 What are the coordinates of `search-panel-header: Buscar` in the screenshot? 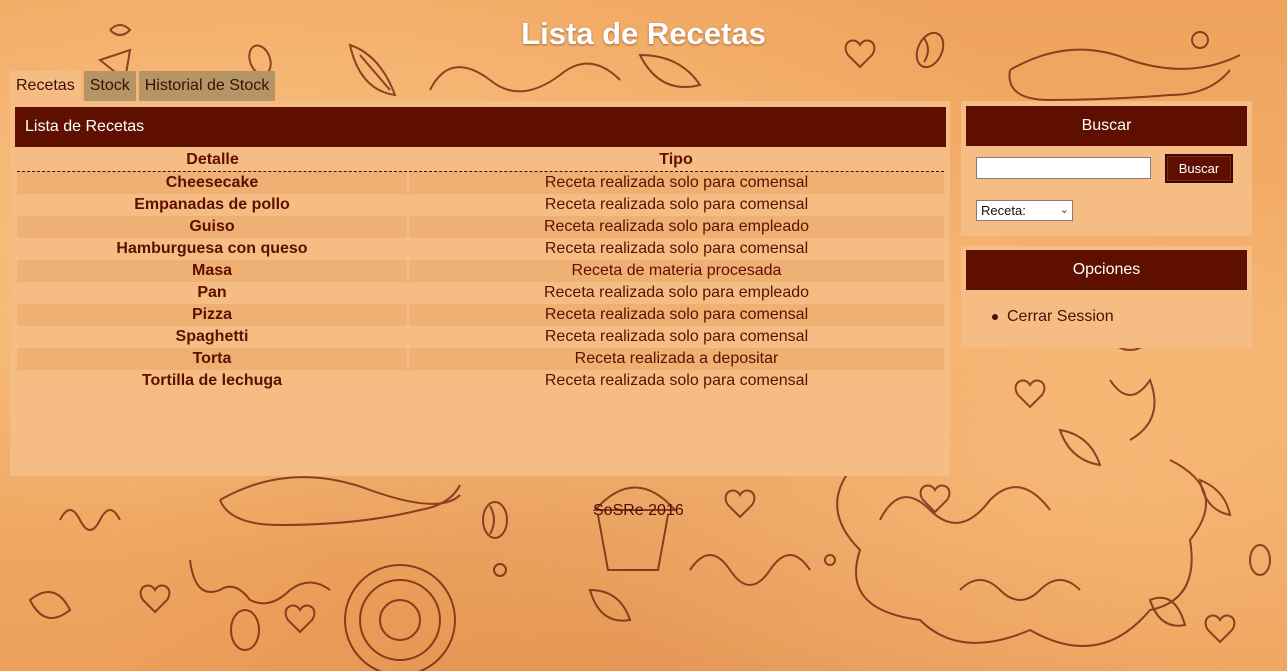 It's located at (1106, 126).